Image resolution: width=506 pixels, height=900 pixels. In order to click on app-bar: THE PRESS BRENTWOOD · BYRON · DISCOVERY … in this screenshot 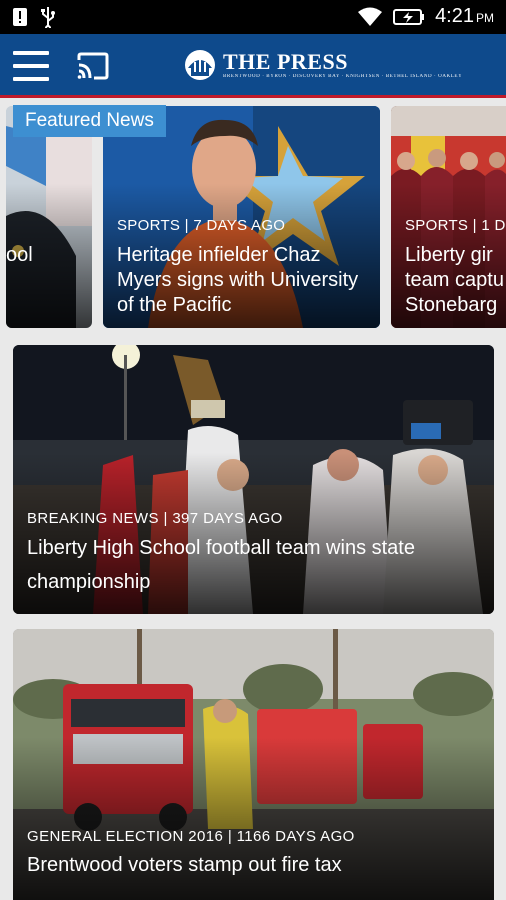, I will do `click(253, 66)`.